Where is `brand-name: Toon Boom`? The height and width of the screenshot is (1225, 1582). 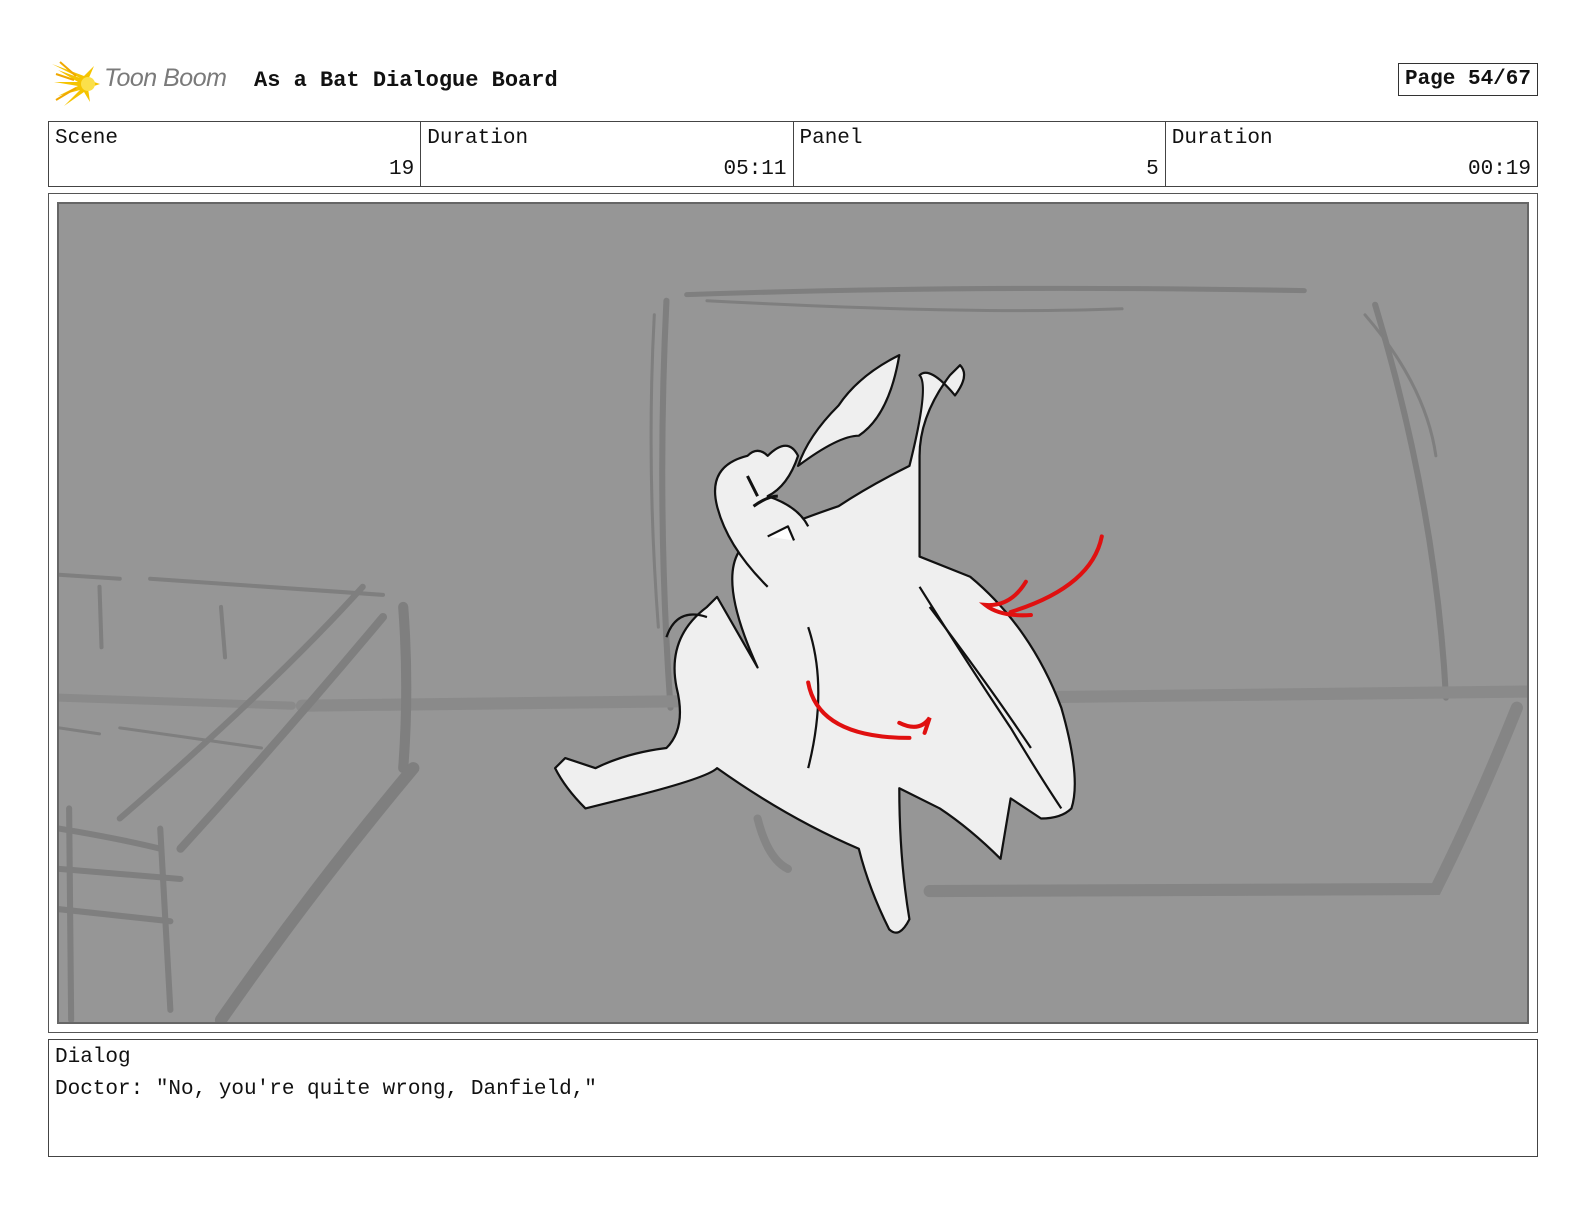
brand-name: Toon Boom is located at coordinates (165, 78).